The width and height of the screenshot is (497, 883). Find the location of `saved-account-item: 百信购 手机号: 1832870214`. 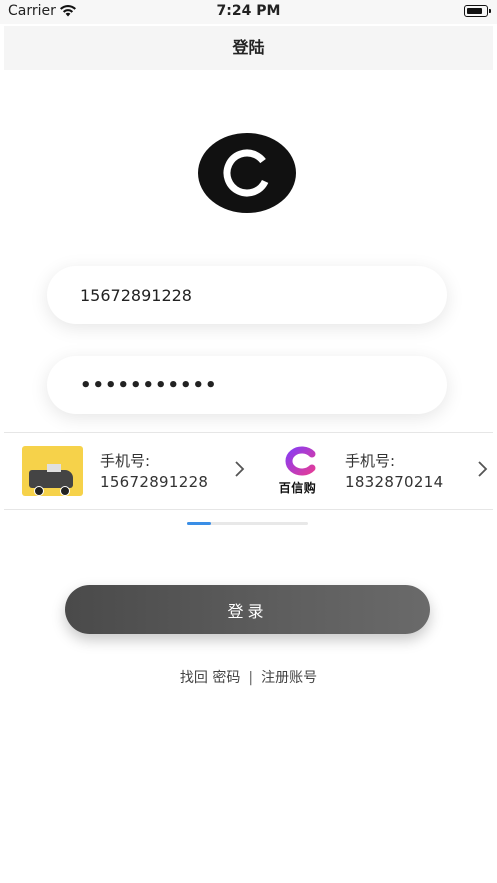

saved-account-item: 百信购 手机号: 1832870214 is located at coordinates (371, 471).